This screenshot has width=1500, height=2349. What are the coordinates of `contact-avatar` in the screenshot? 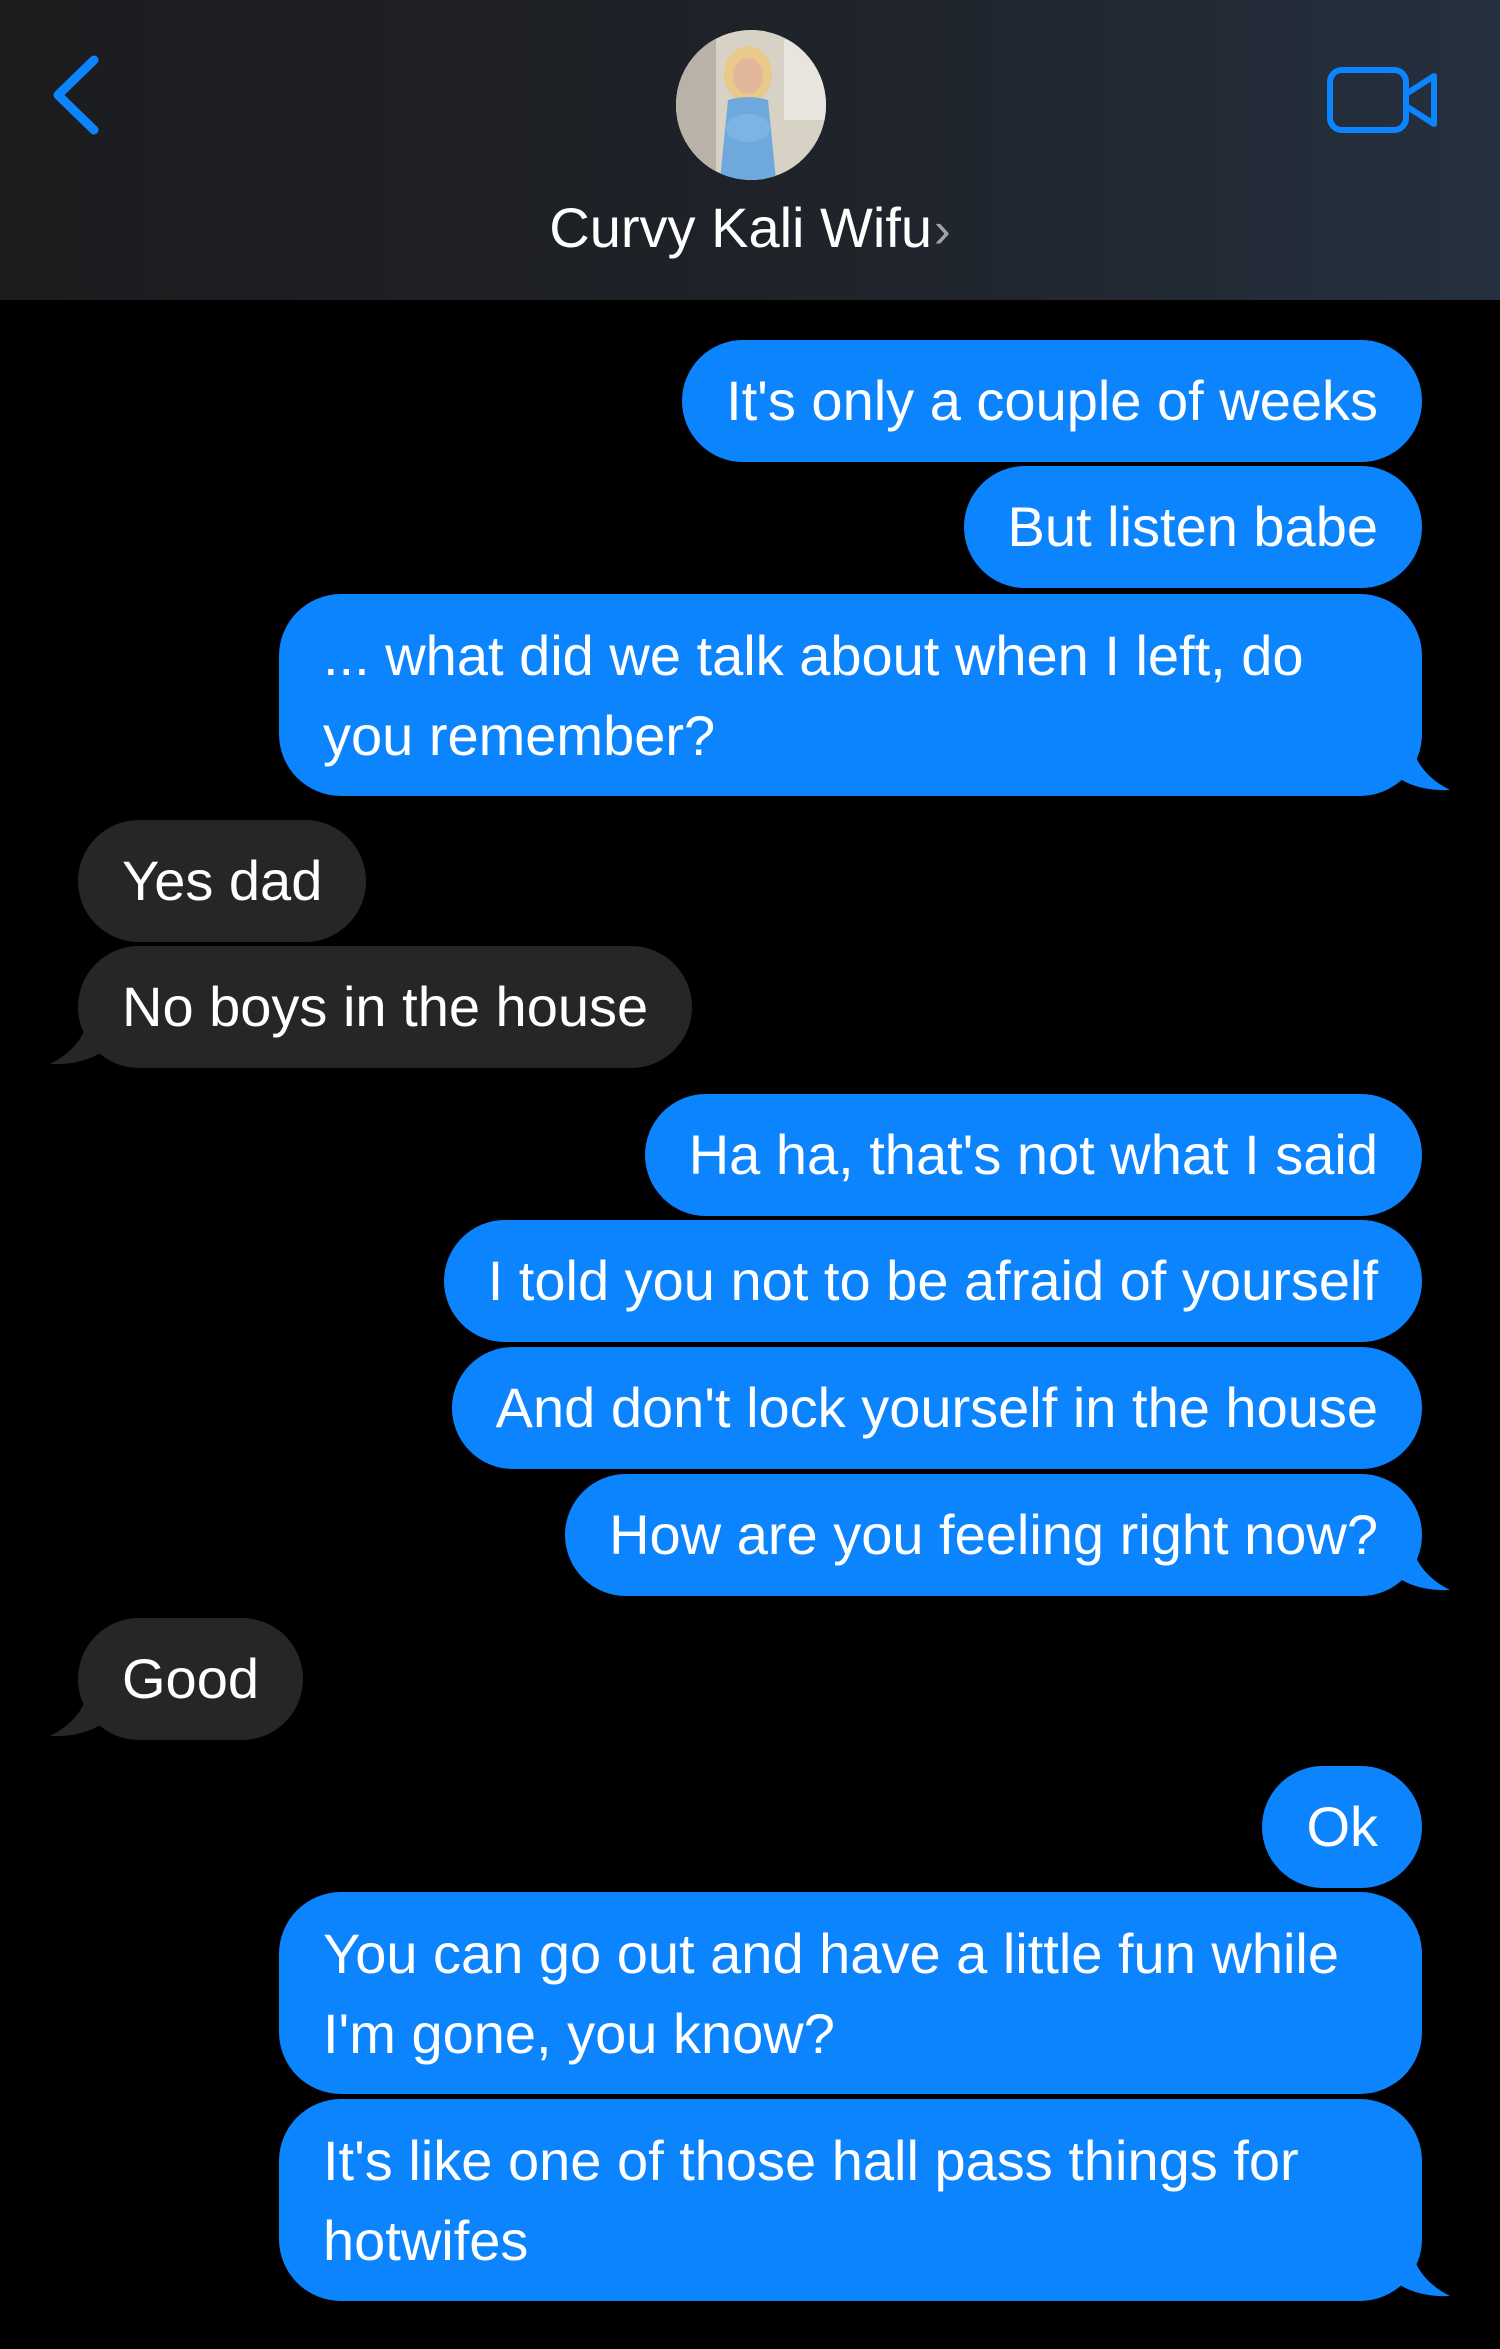 It's located at (751, 105).